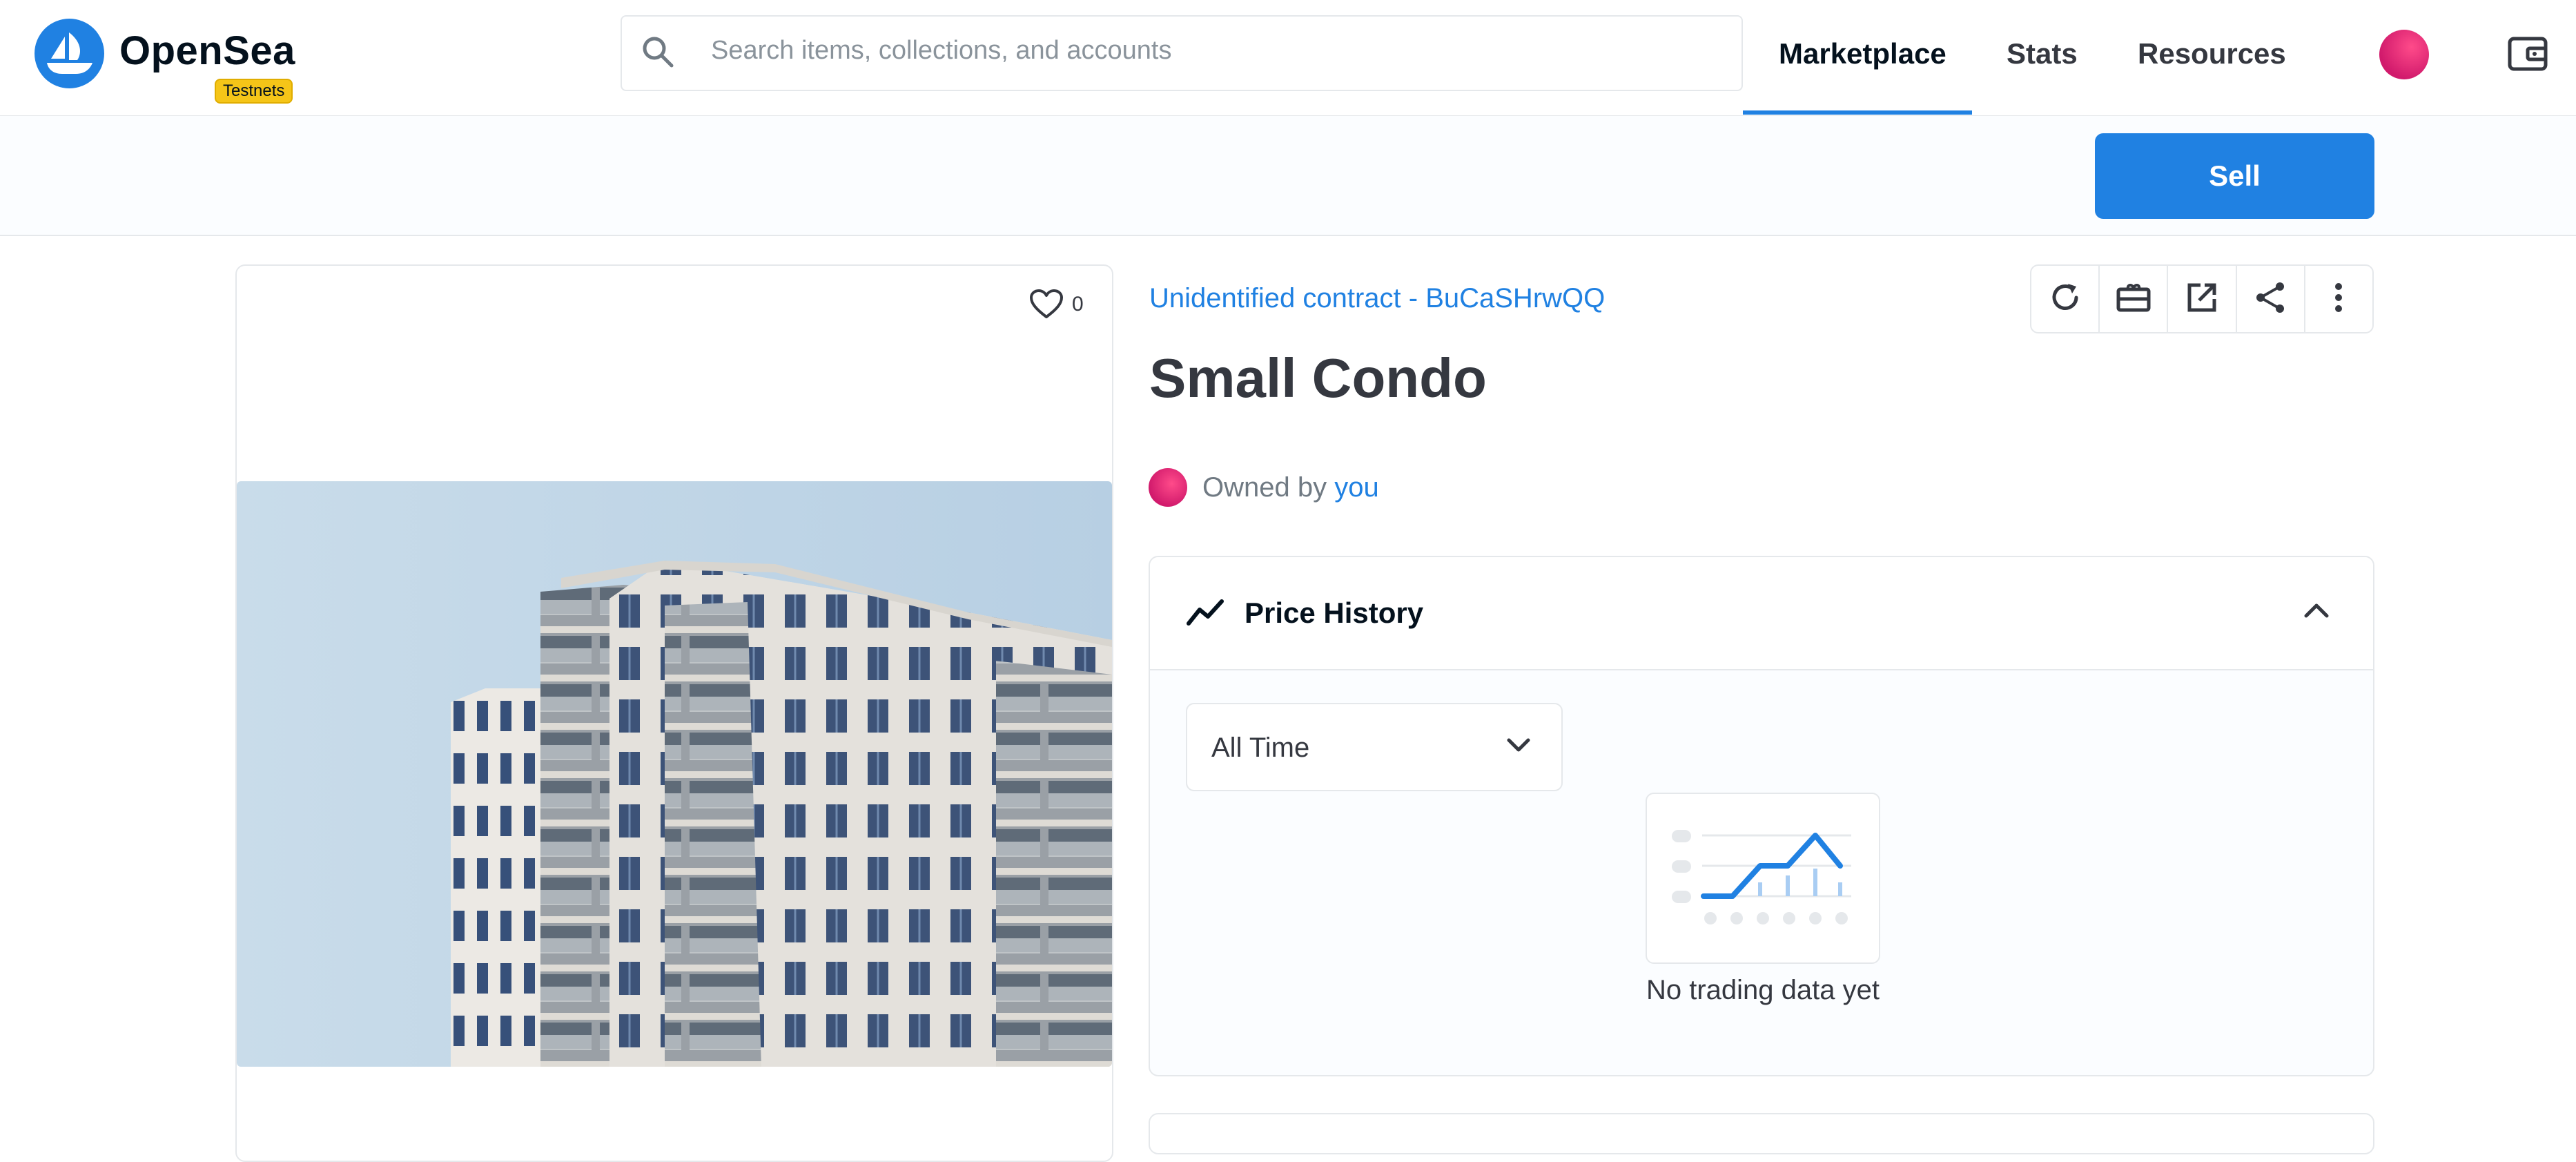 The image size is (2576, 1162). Describe the element at coordinates (1763, 878) in the screenshot. I see `empty-chart-illustration` at that location.